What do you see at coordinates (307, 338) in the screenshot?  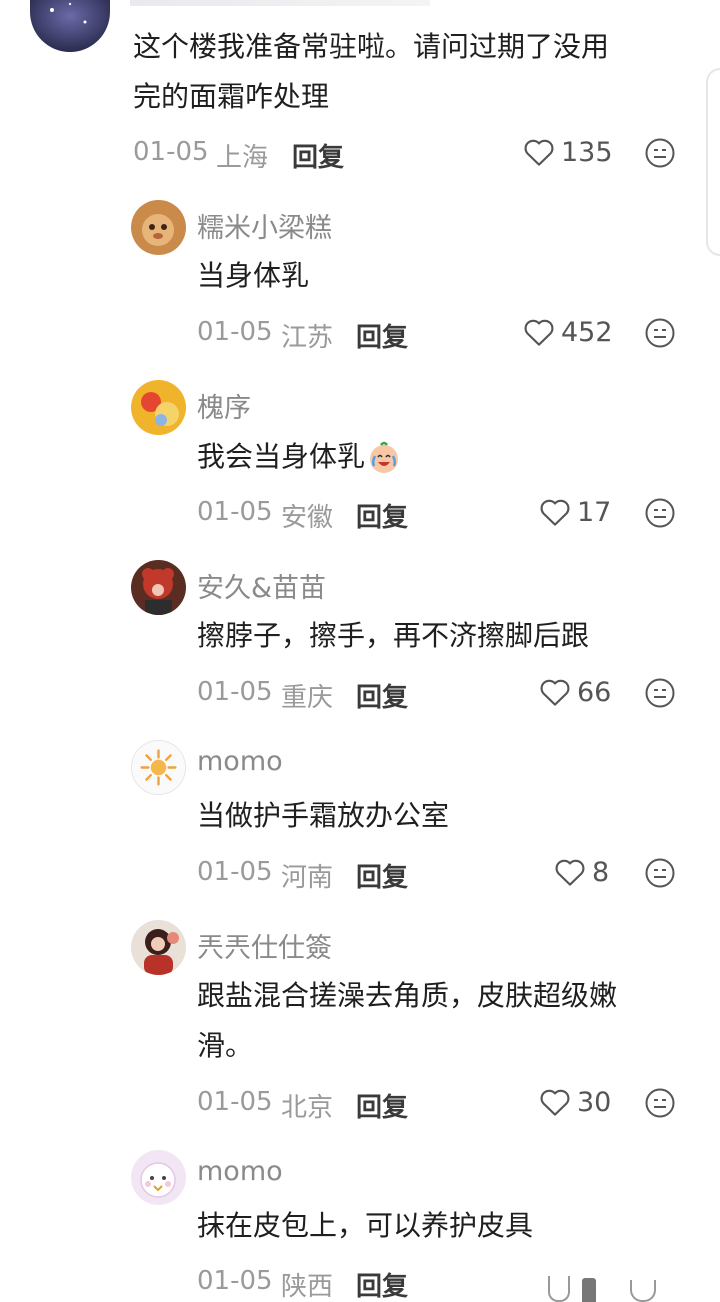 I see `comment-location: 江苏` at bounding box center [307, 338].